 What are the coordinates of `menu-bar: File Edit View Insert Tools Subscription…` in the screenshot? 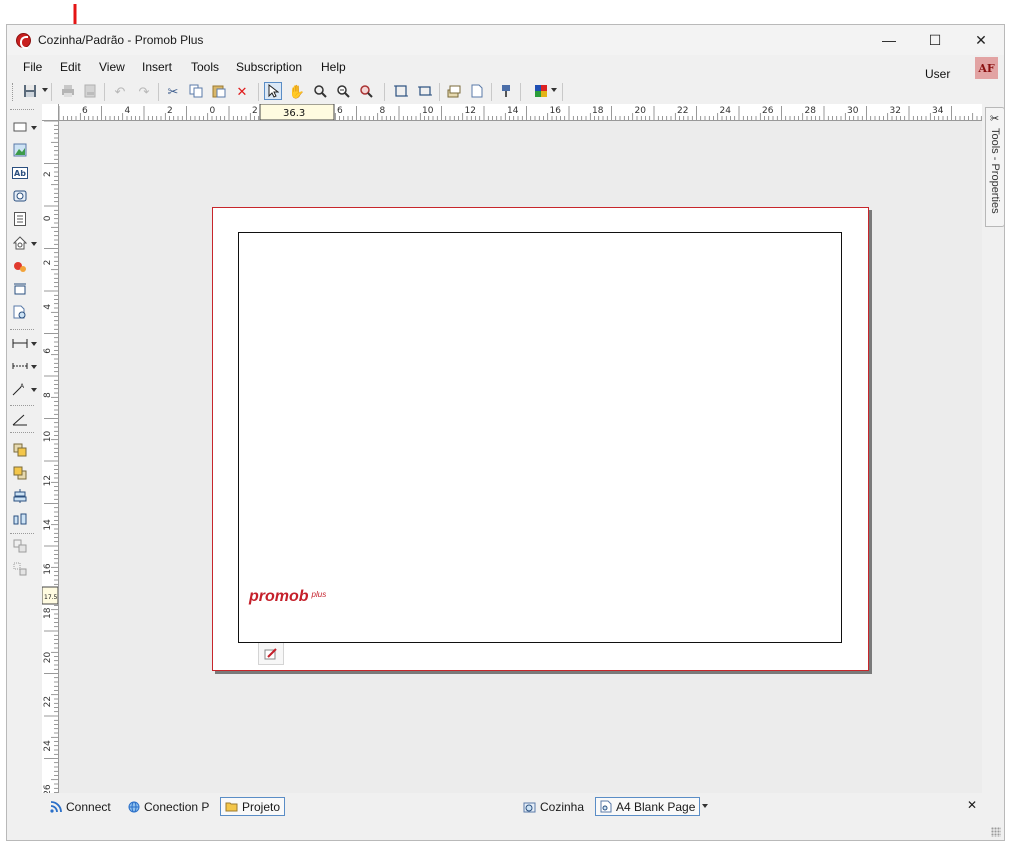 It's located at (505, 68).